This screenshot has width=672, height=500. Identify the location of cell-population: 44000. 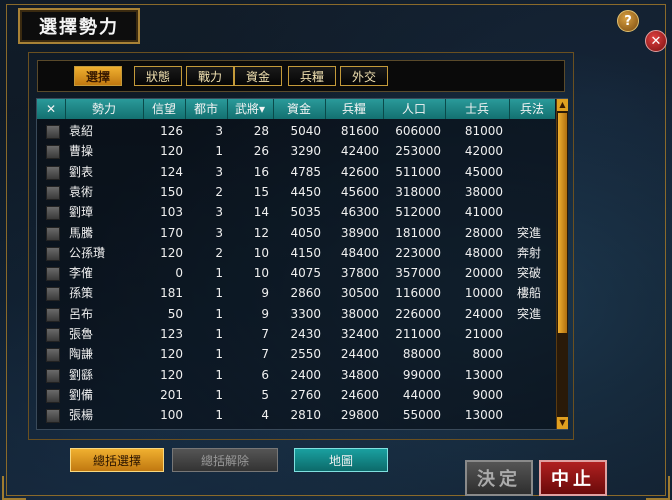
(421, 394).